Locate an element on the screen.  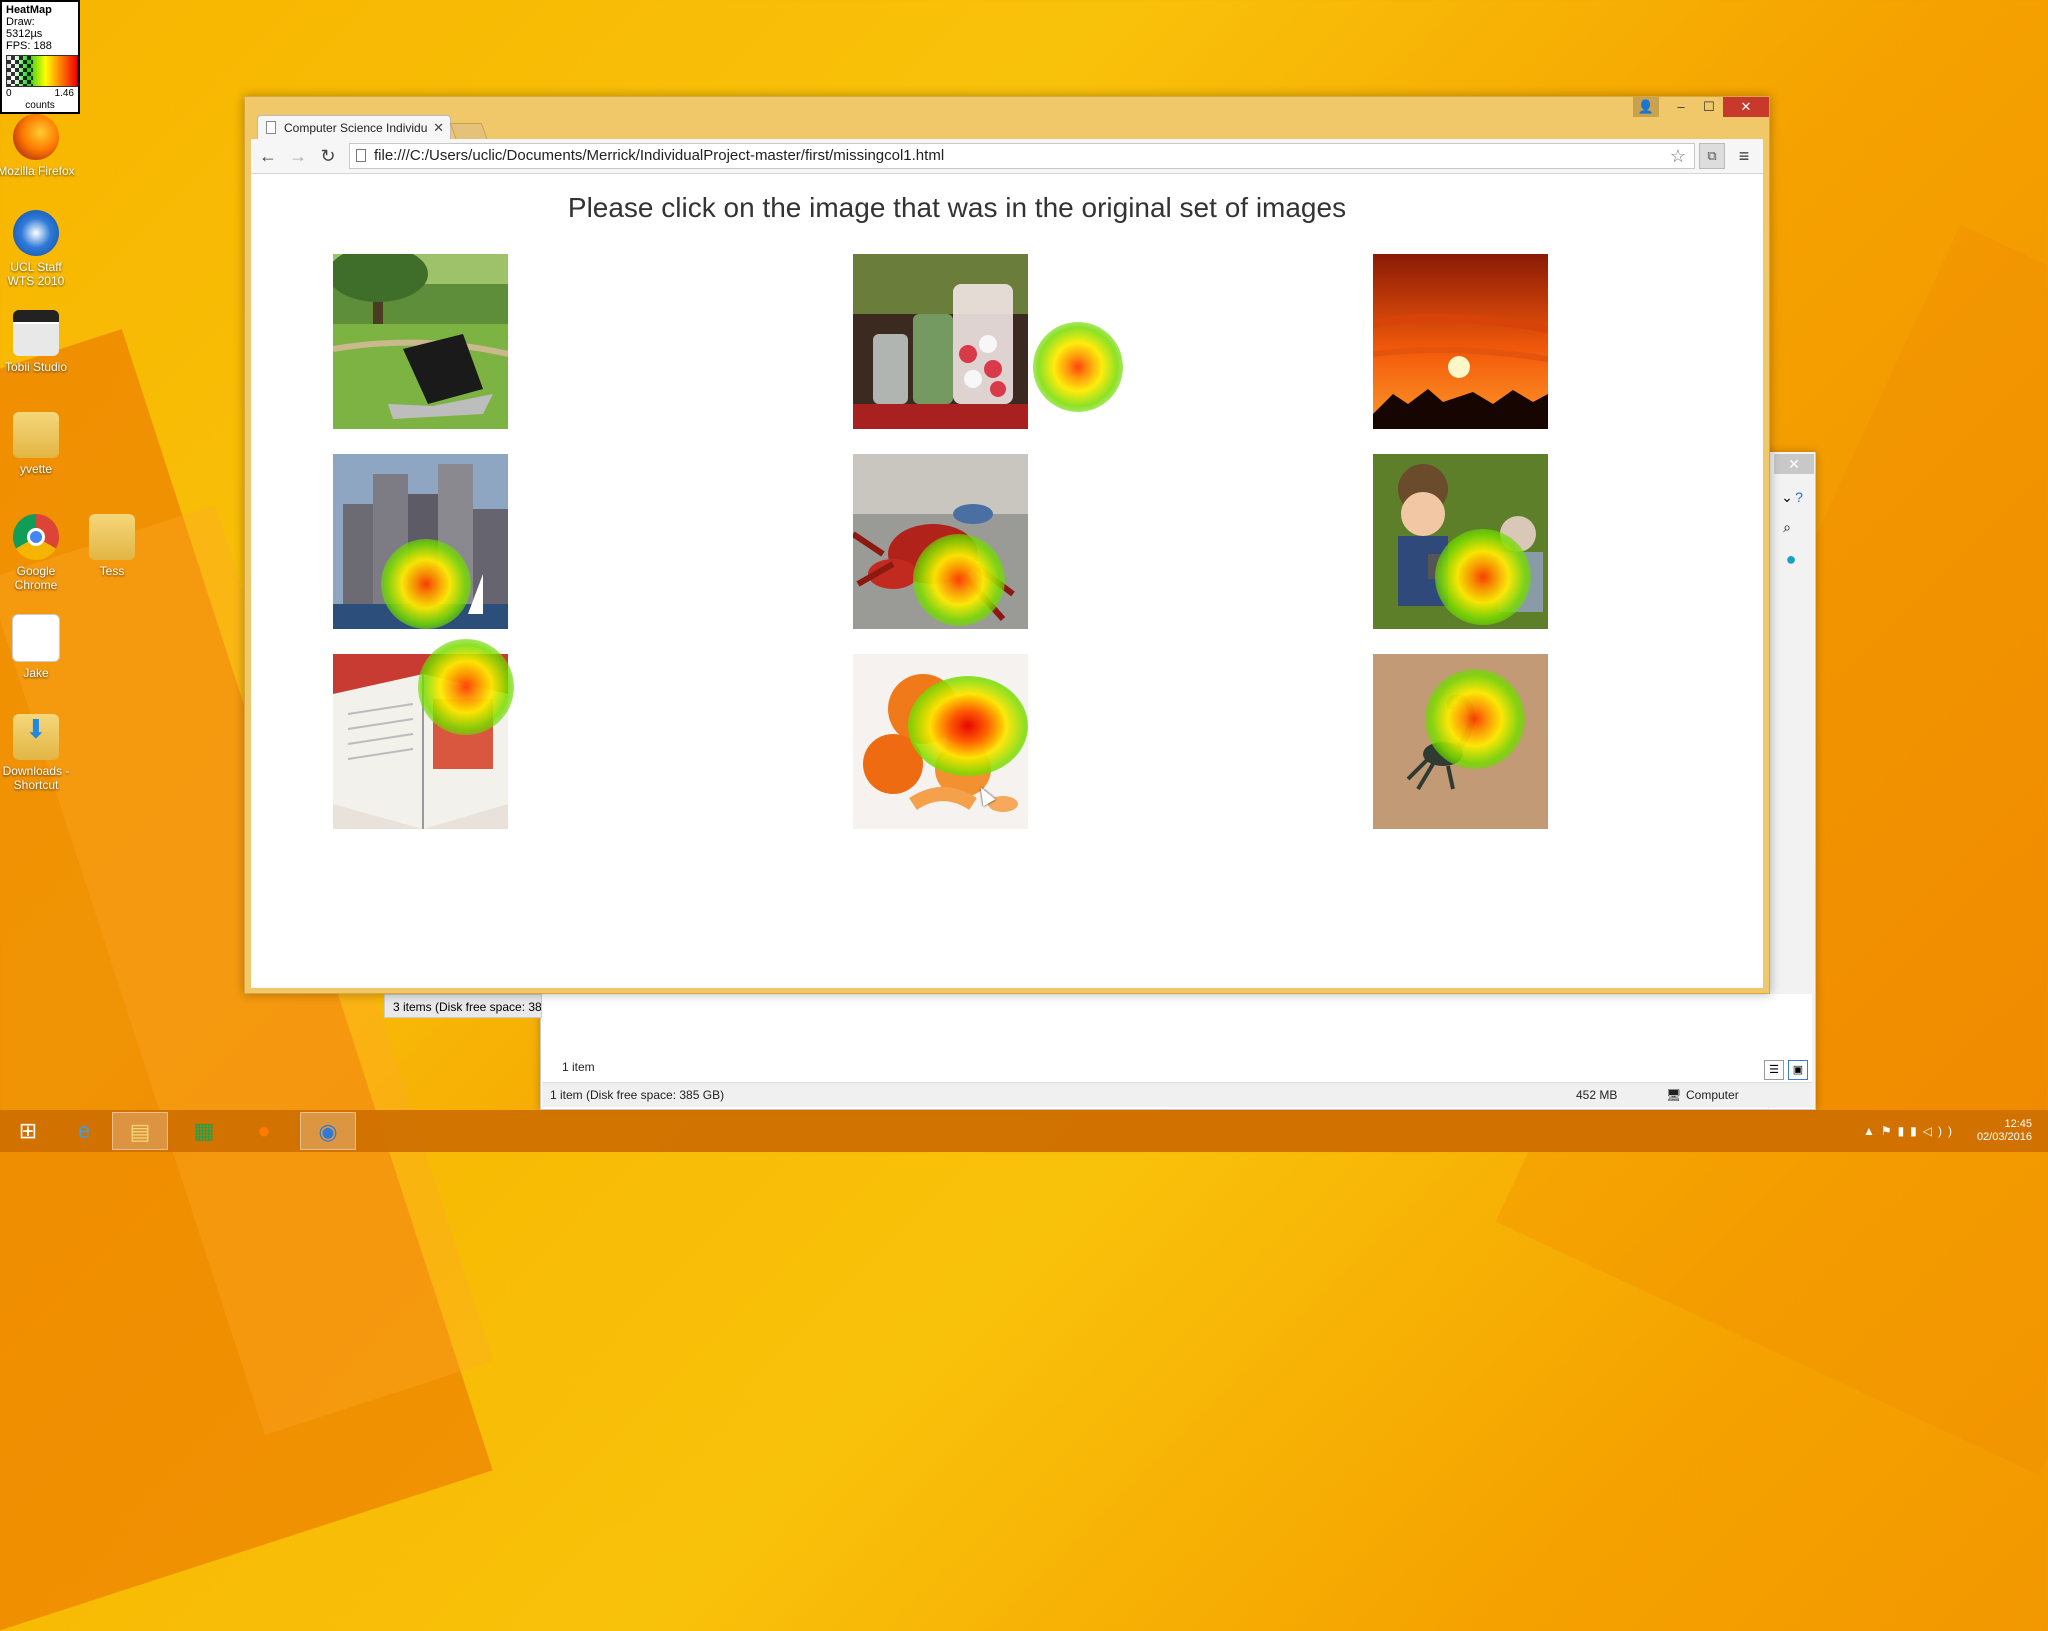
store-icon: ▦ is located at coordinates (204, 1131).